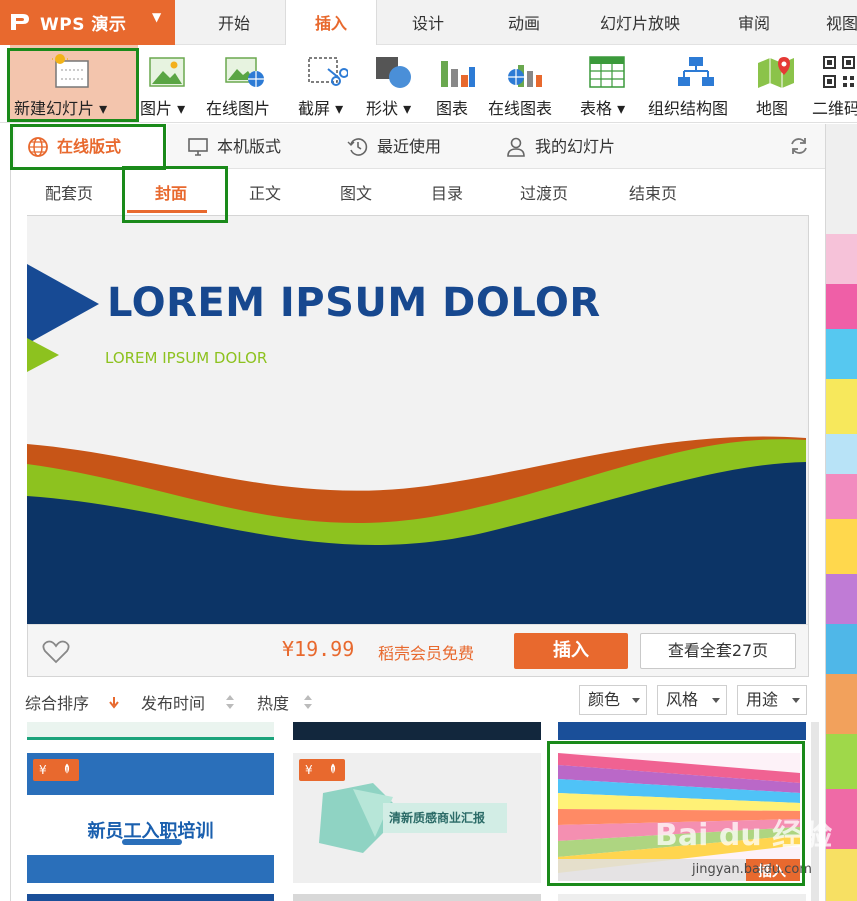  What do you see at coordinates (418, 192) in the screenshot?
I see `category-tabs: 配套页 封面 正文 图文 目录 过渡页 结束页` at bounding box center [418, 192].